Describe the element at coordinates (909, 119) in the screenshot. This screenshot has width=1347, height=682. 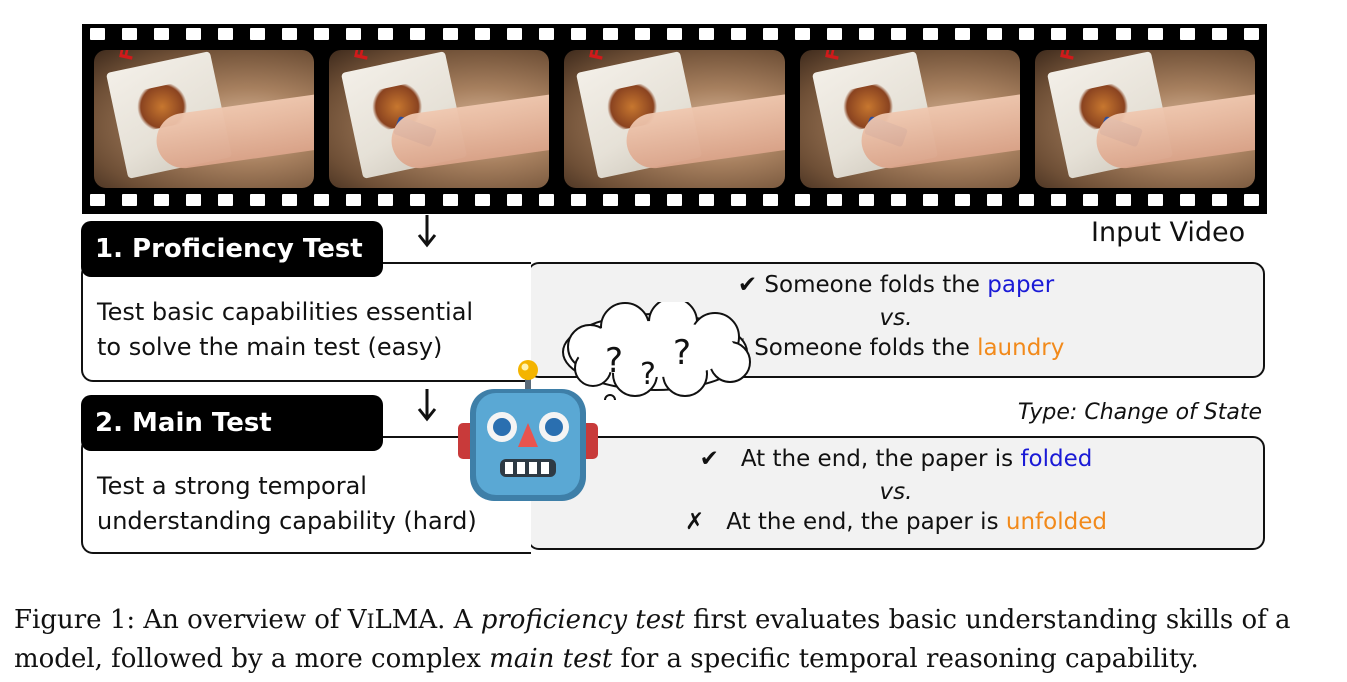
I see `video-frame-4: FRE` at that location.